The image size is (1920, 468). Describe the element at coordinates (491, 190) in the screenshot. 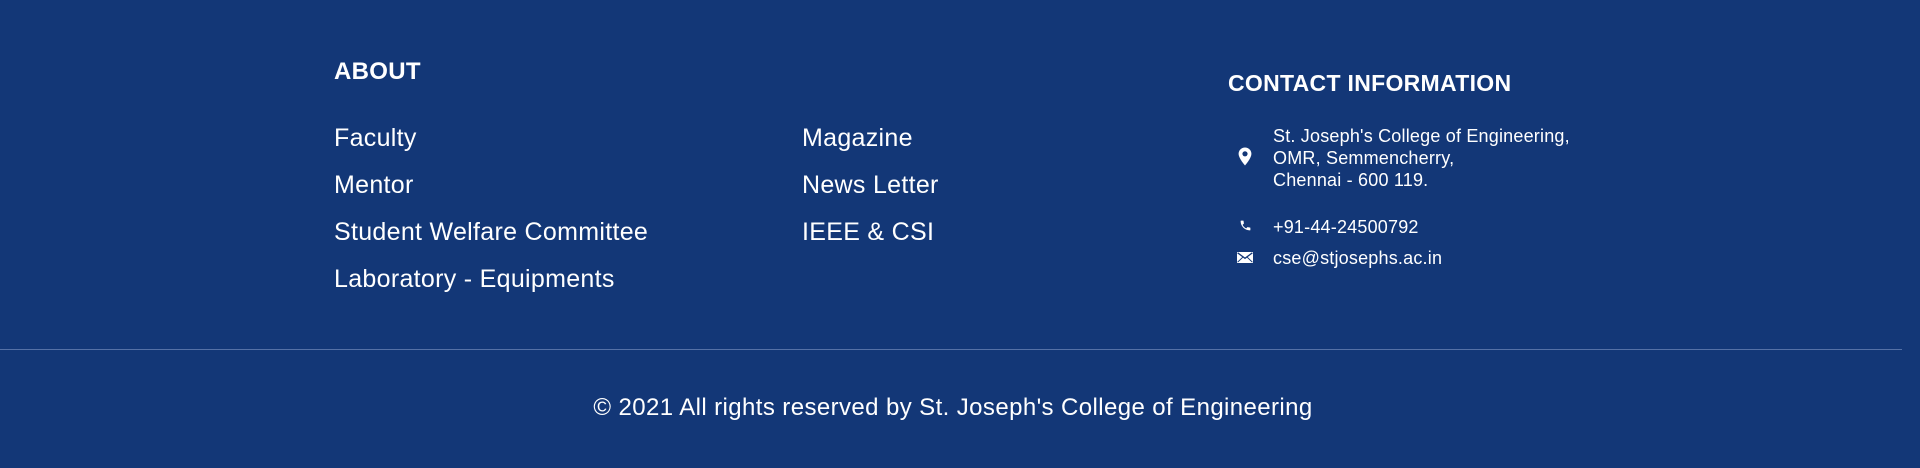

I see `footer-link-mentor: Mentor` at that location.